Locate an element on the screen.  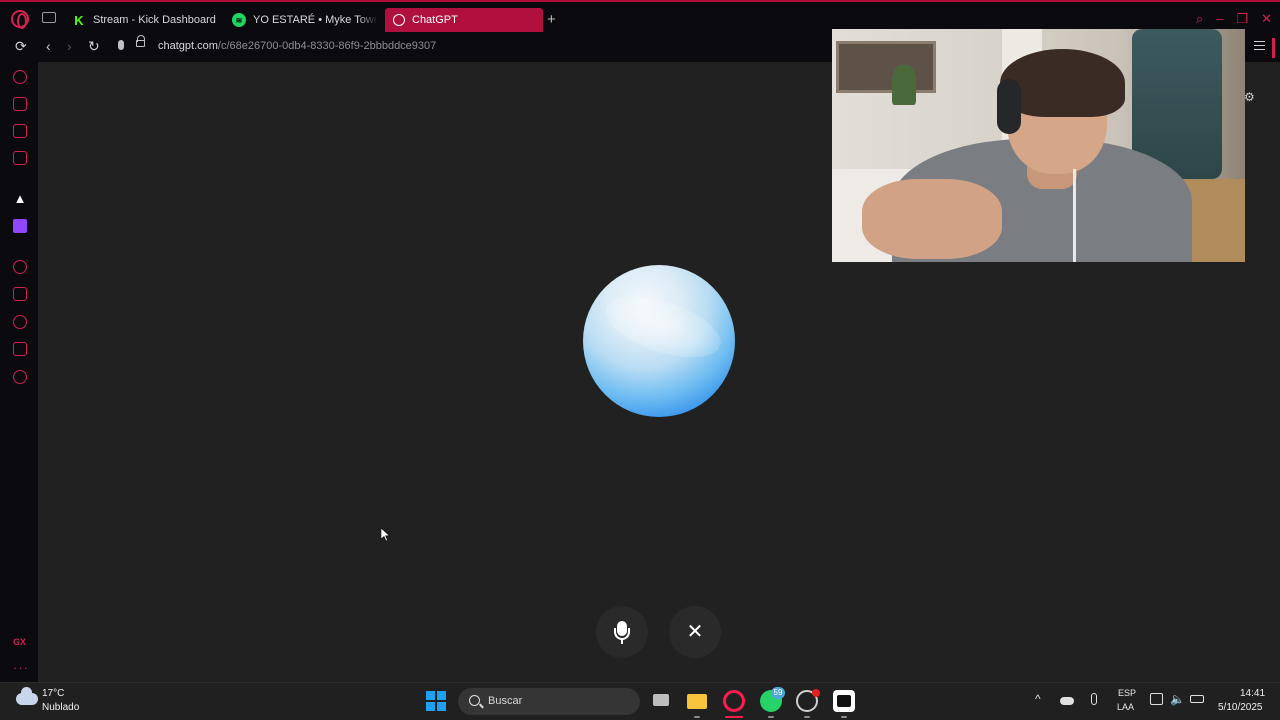
easy-setup-menu-icon is located at coordinates (1259, 45).